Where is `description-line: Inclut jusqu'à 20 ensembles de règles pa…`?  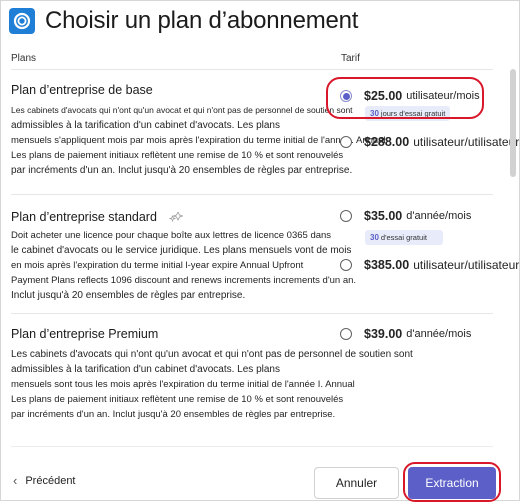
description-line: Inclut jusqu'à 20 ensembles de règles pa… is located at coordinates (128, 295).